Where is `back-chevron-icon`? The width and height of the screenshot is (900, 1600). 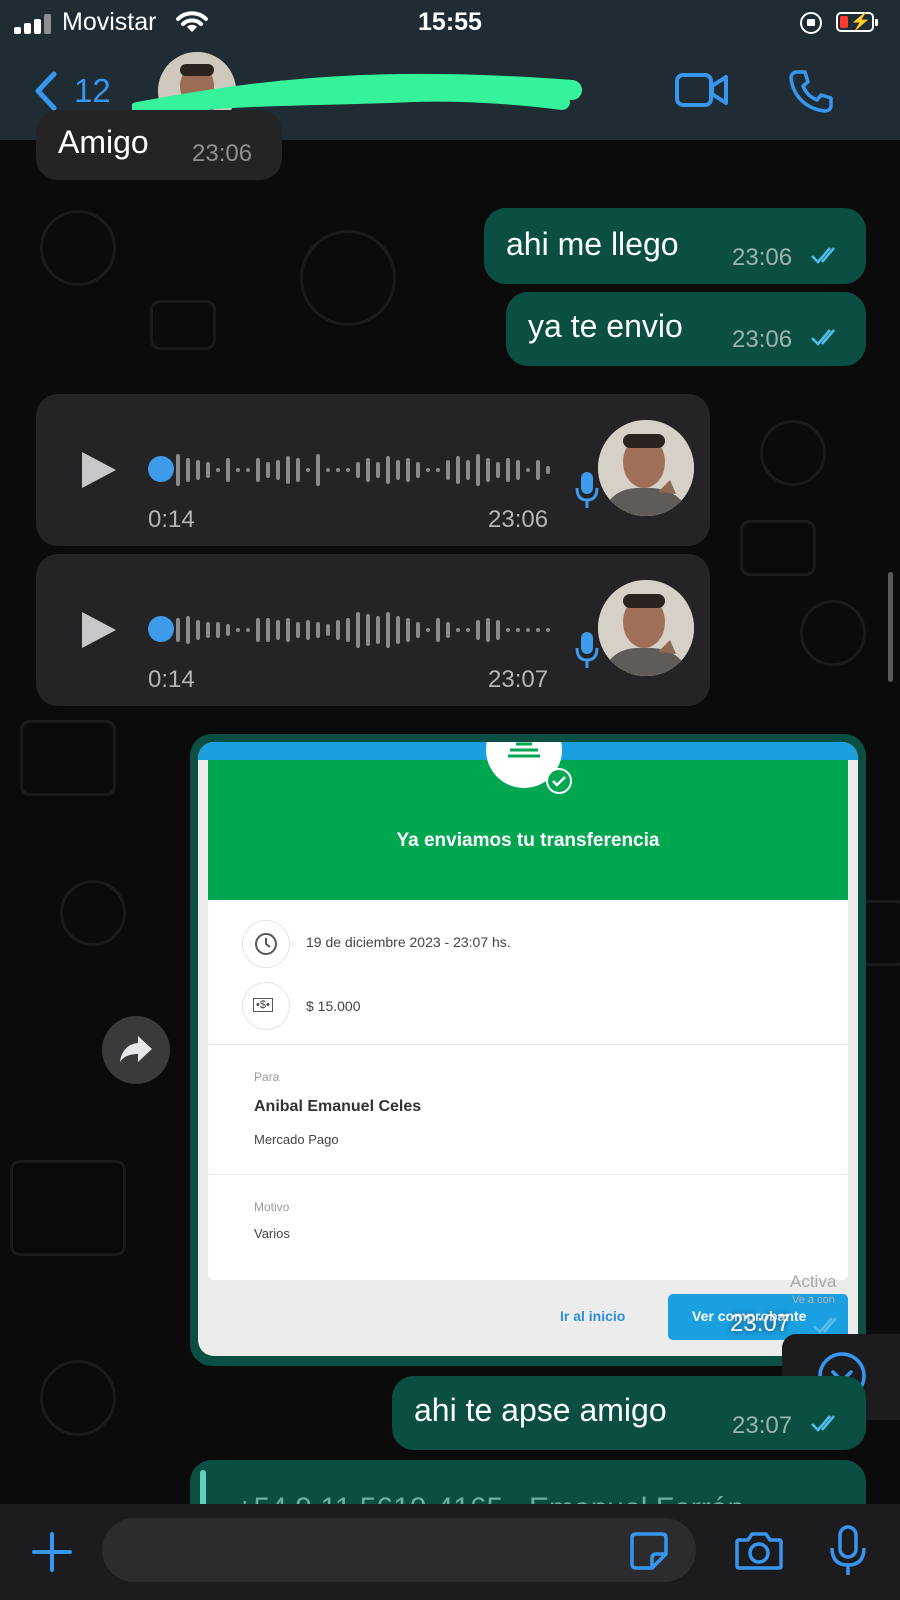 back-chevron-icon is located at coordinates (51, 91).